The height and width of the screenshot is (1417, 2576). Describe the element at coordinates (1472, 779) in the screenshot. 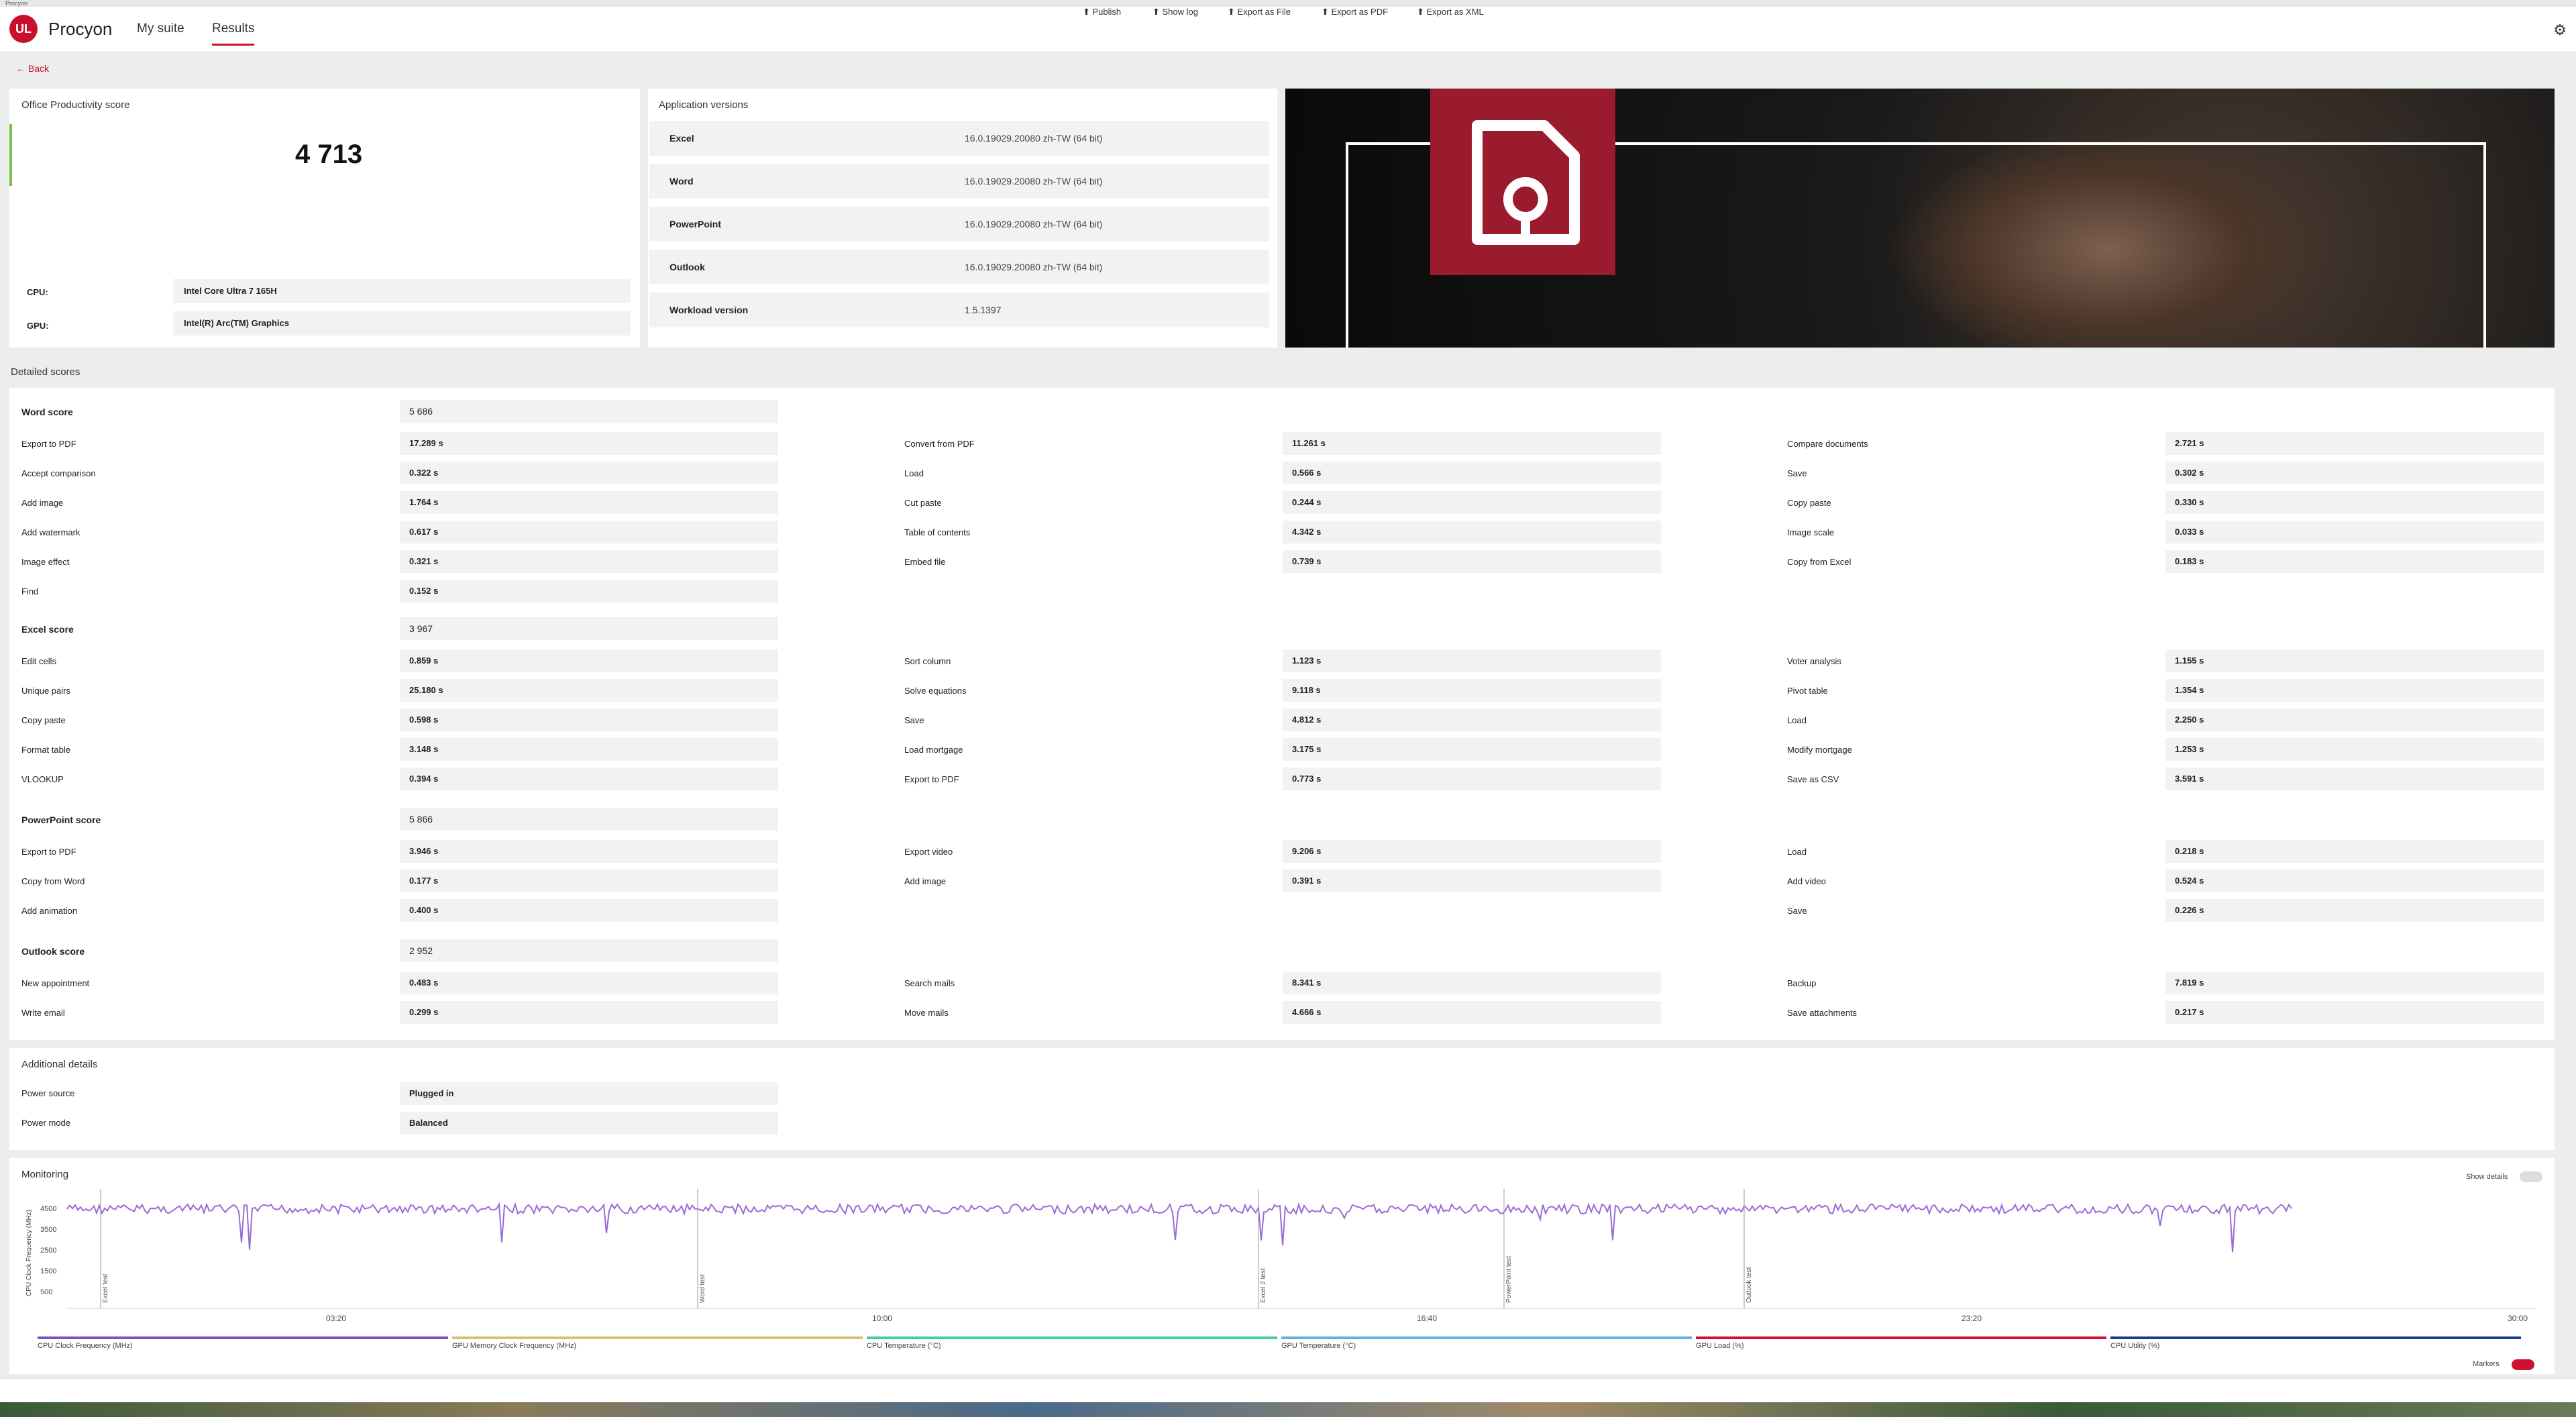

I see `excel-test-value: 0.773 s` at that location.